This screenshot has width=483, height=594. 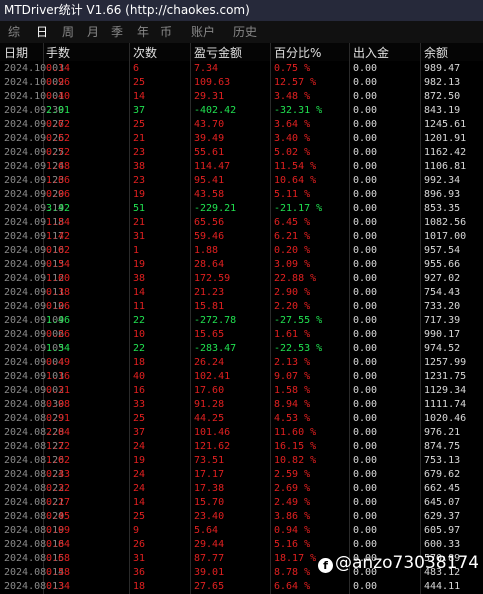 What do you see at coordinates (297, 52) in the screenshot?
I see `col-header-percent: 百分比%` at bounding box center [297, 52].